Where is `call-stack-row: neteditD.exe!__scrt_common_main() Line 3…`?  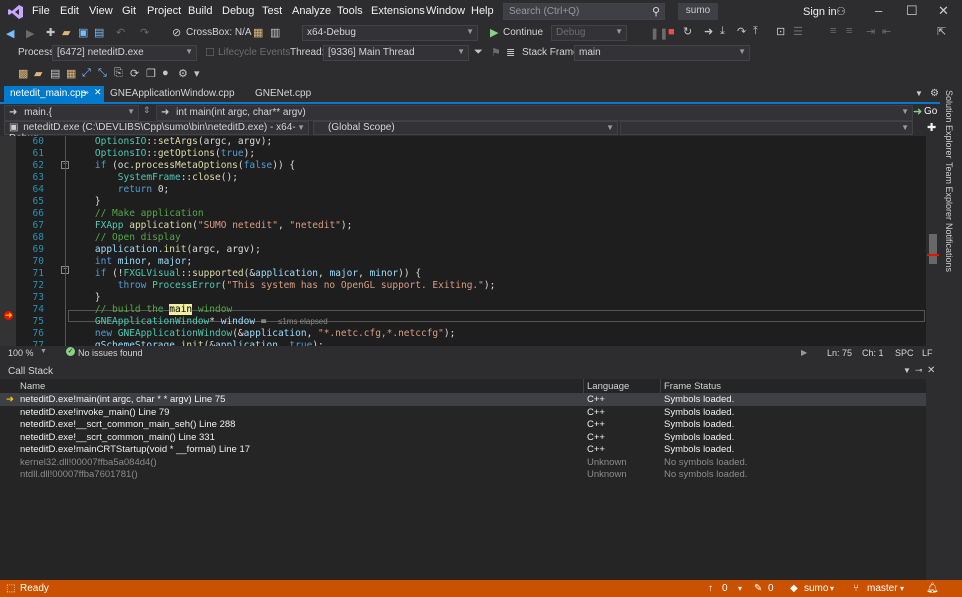
call-stack-row: neteditD.exe!__scrt_common_main() Line 3… is located at coordinates (463, 438).